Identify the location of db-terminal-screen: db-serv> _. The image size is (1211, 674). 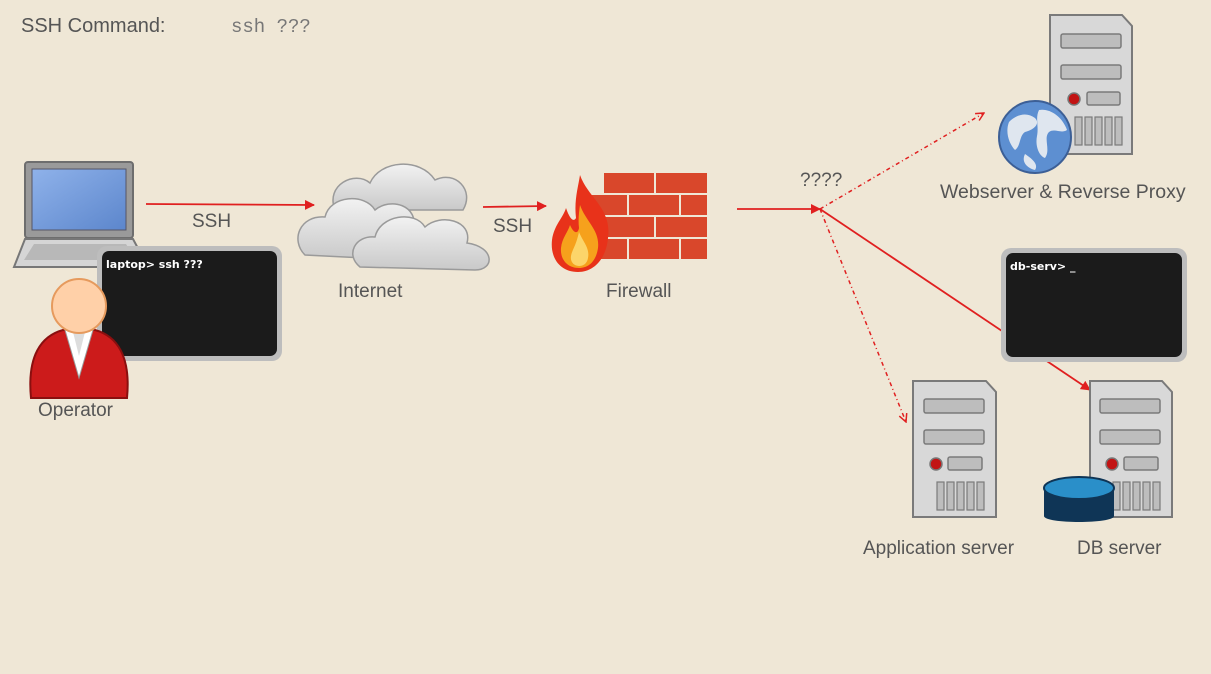
(1094, 305).